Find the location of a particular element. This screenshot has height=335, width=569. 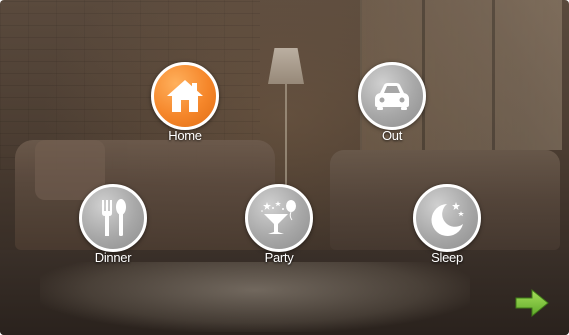

next-page-button is located at coordinates (532, 303).